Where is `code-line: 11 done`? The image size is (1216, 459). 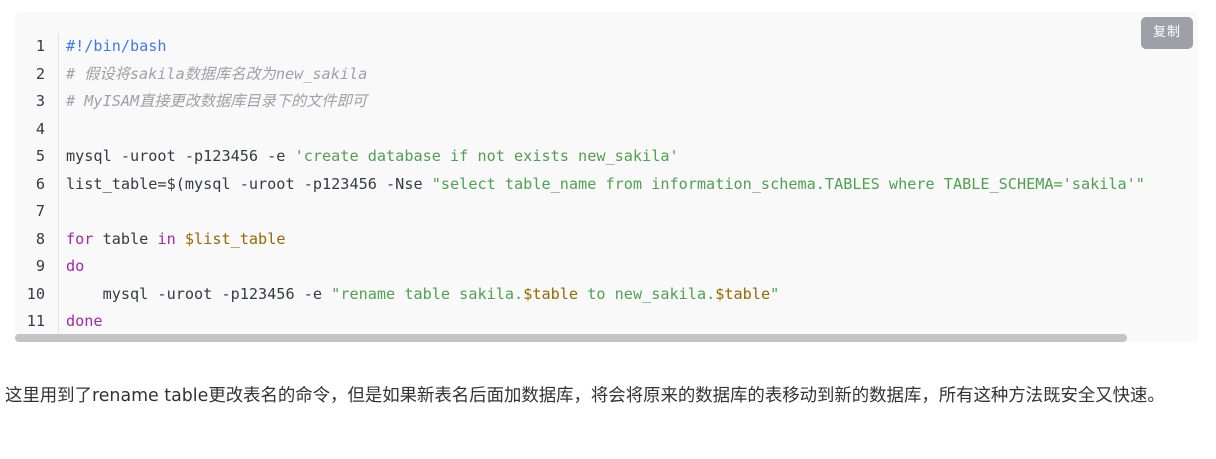 code-line: 11 done is located at coordinates (606, 320).